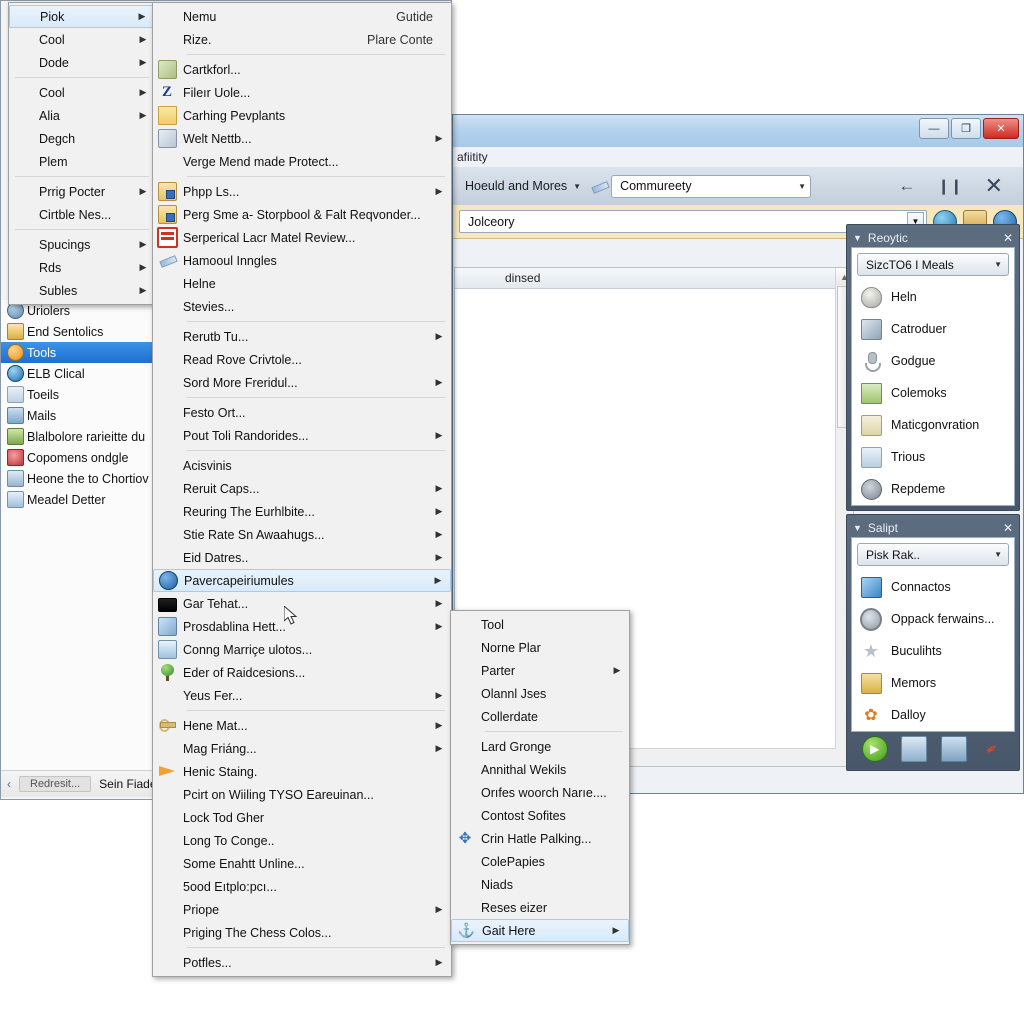 Image resolution: width=1024 pixels, height=1024 pixels. What do you see at coordinates (933, 587) in the screenshot?
I see `panel-list-item: Connactos` at bounding box center [933, 587].